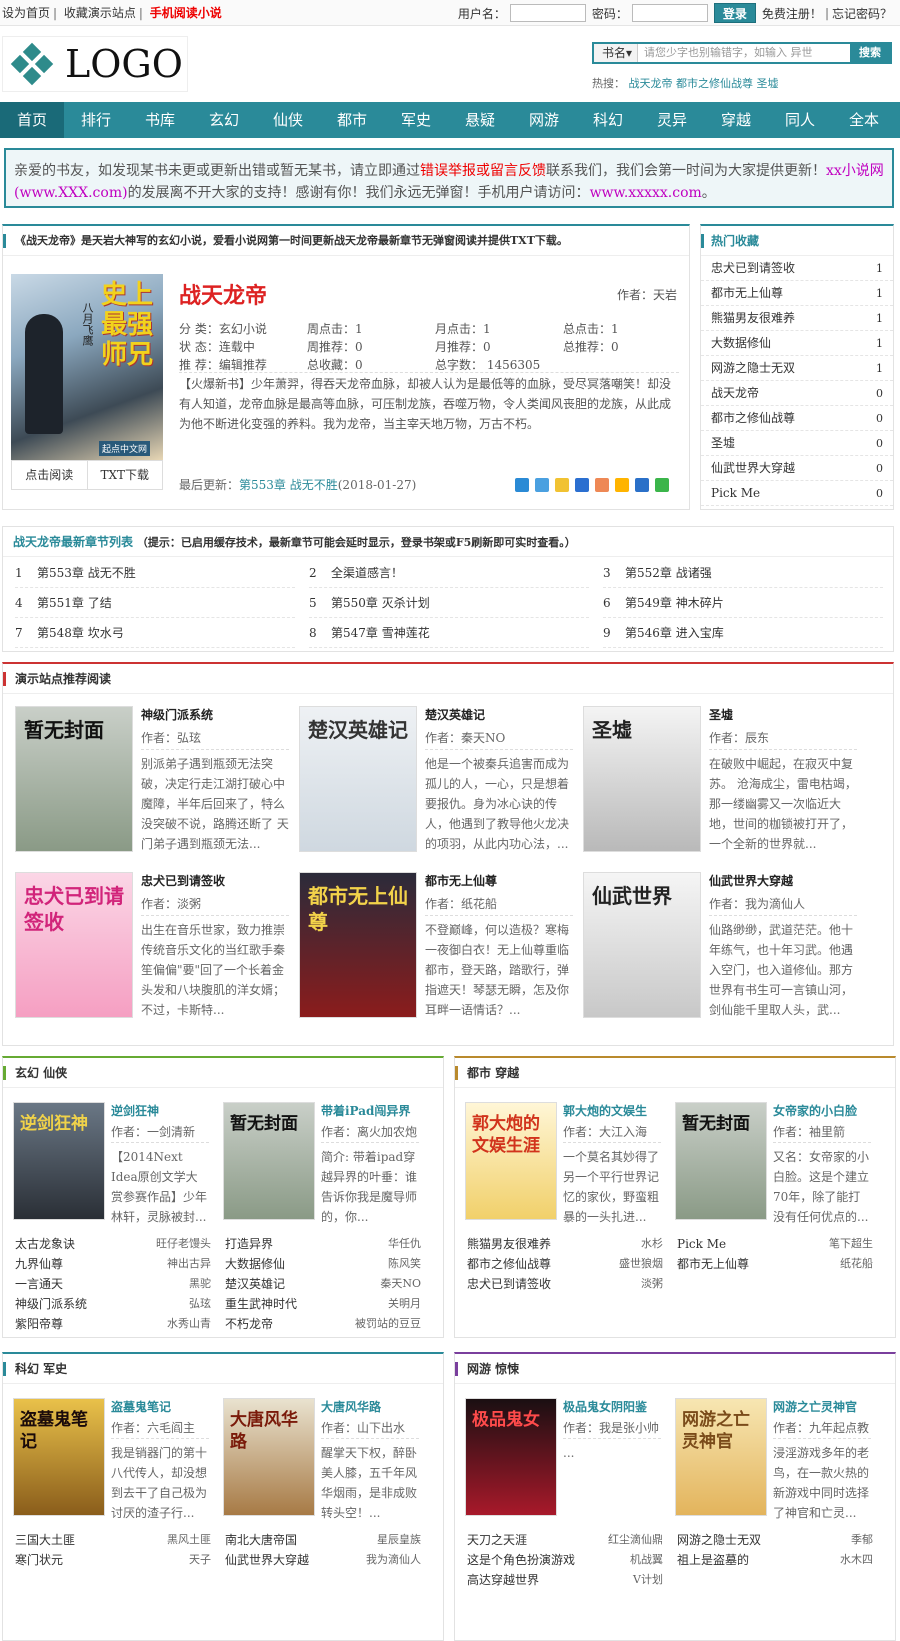 This screenshot has width=900, height=1641. Describe the element at coordinates (735, 493) in the screenshot. I see `hot-favorite-name: Pick Me` at that location.